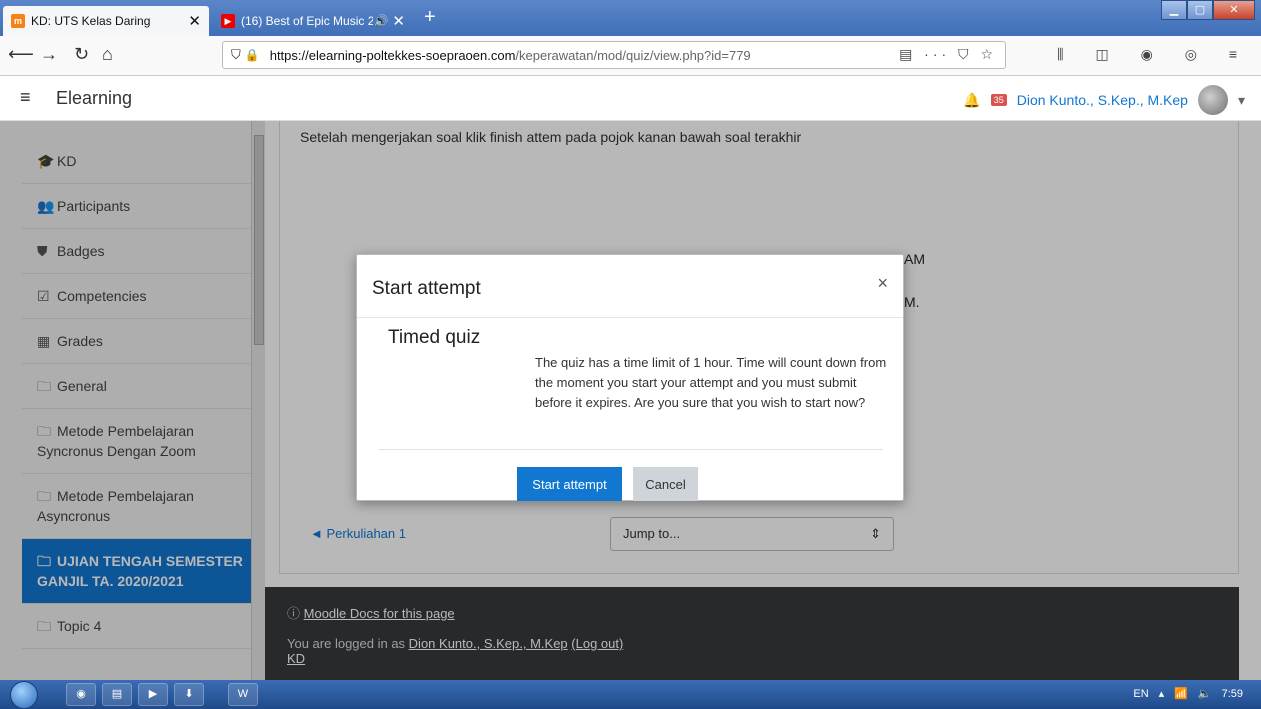 This screenshot has height=709, width=1261. I want to click on notifications-icon: 🔔, so click(971, 100).